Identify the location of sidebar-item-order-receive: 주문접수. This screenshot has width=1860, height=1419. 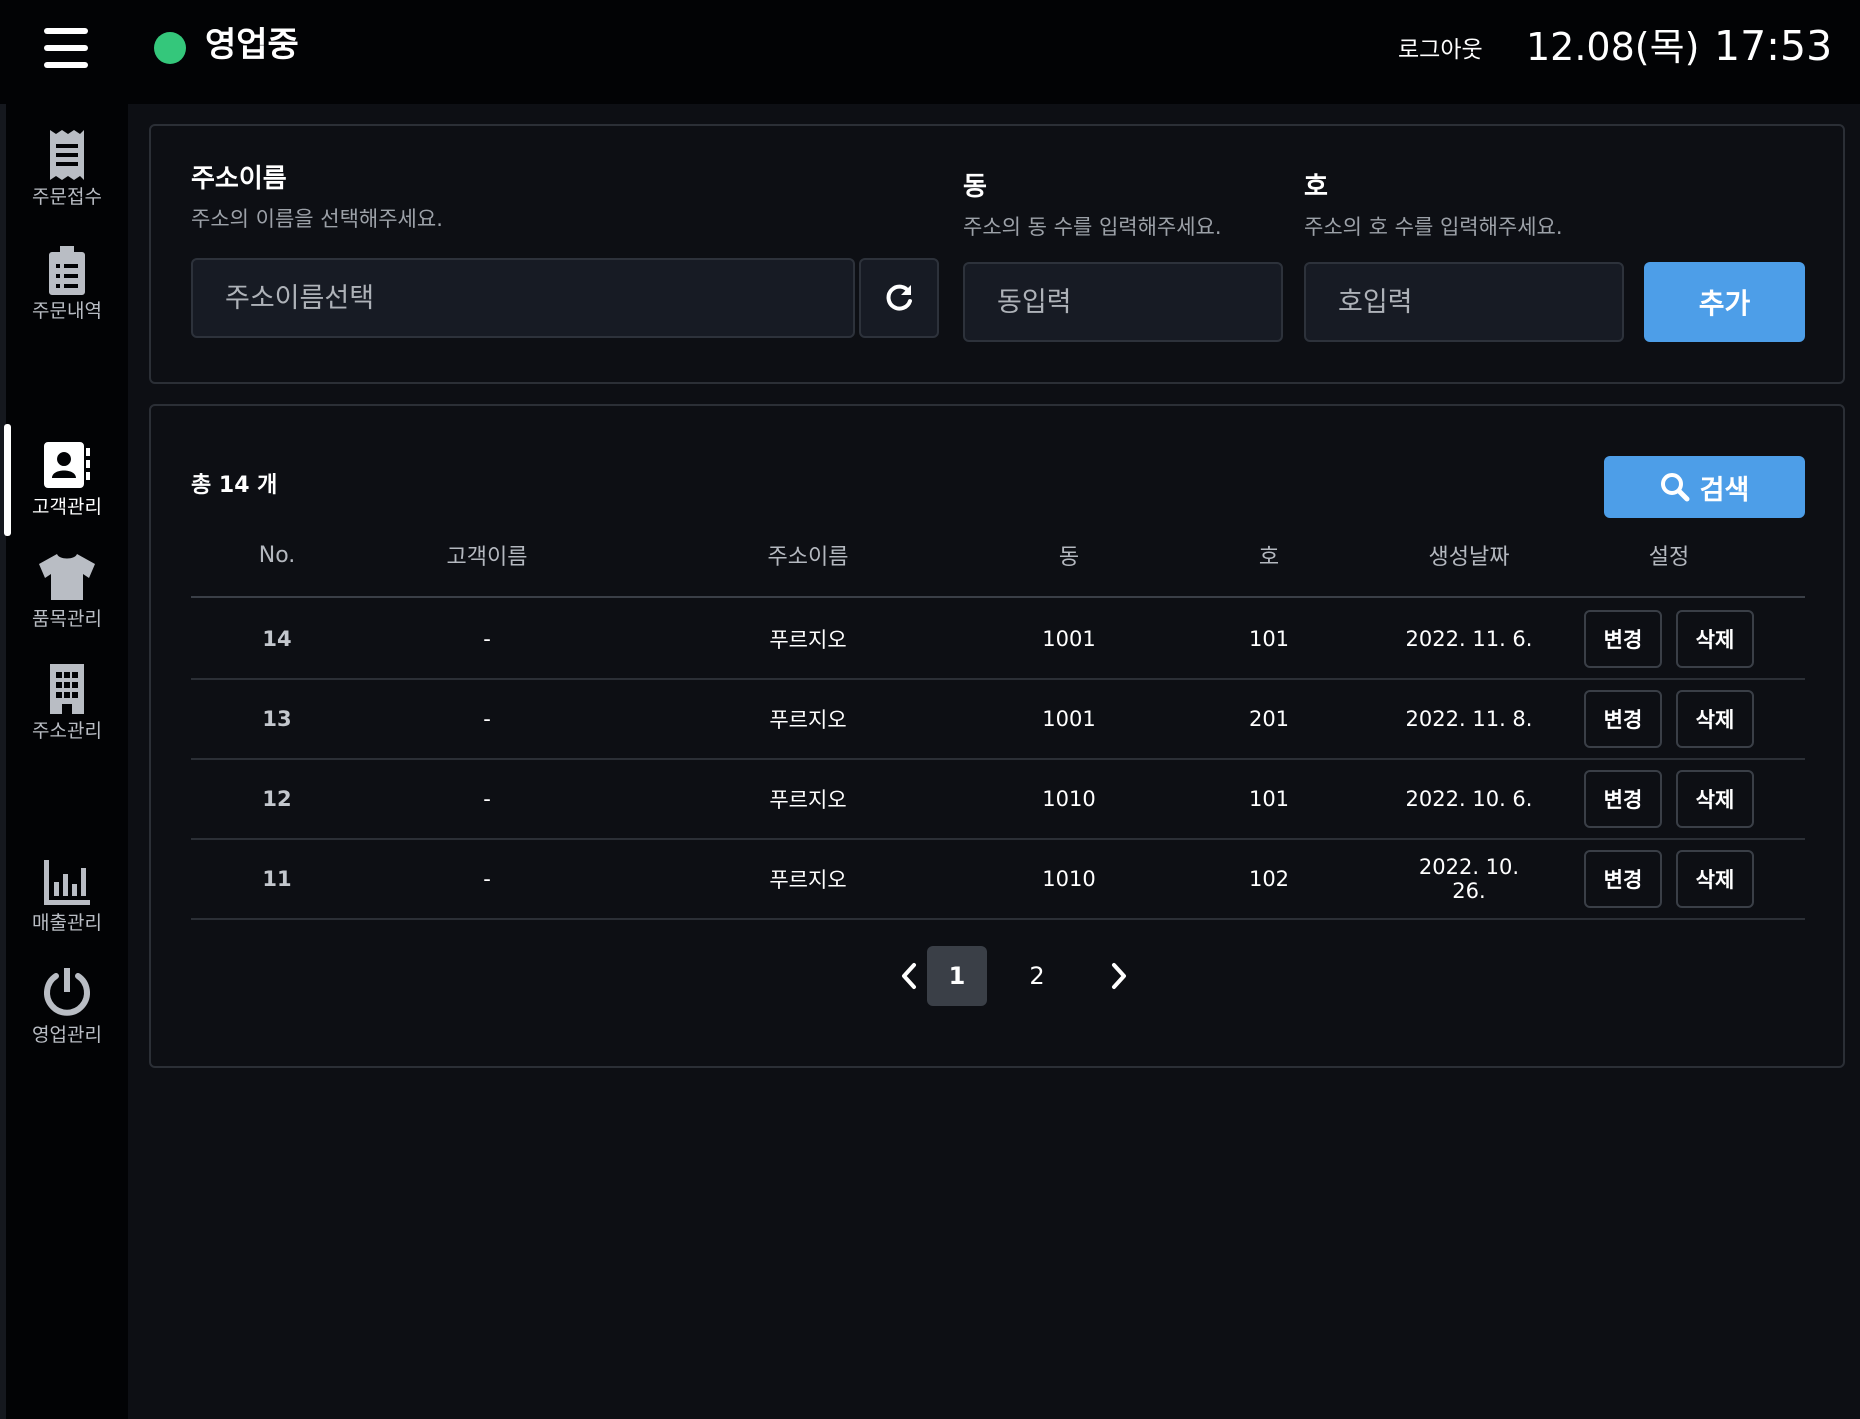
(67, 178).